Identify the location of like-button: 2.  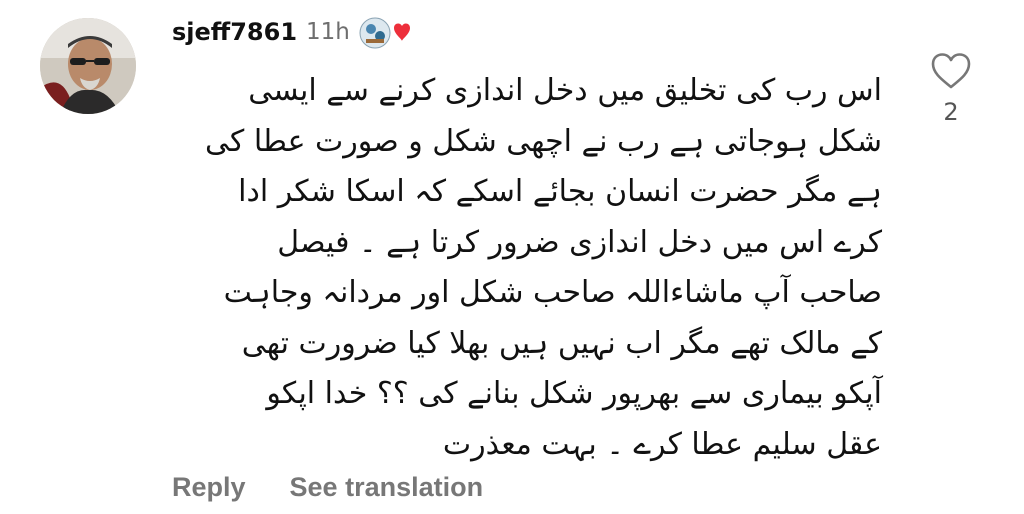
(951, 94).